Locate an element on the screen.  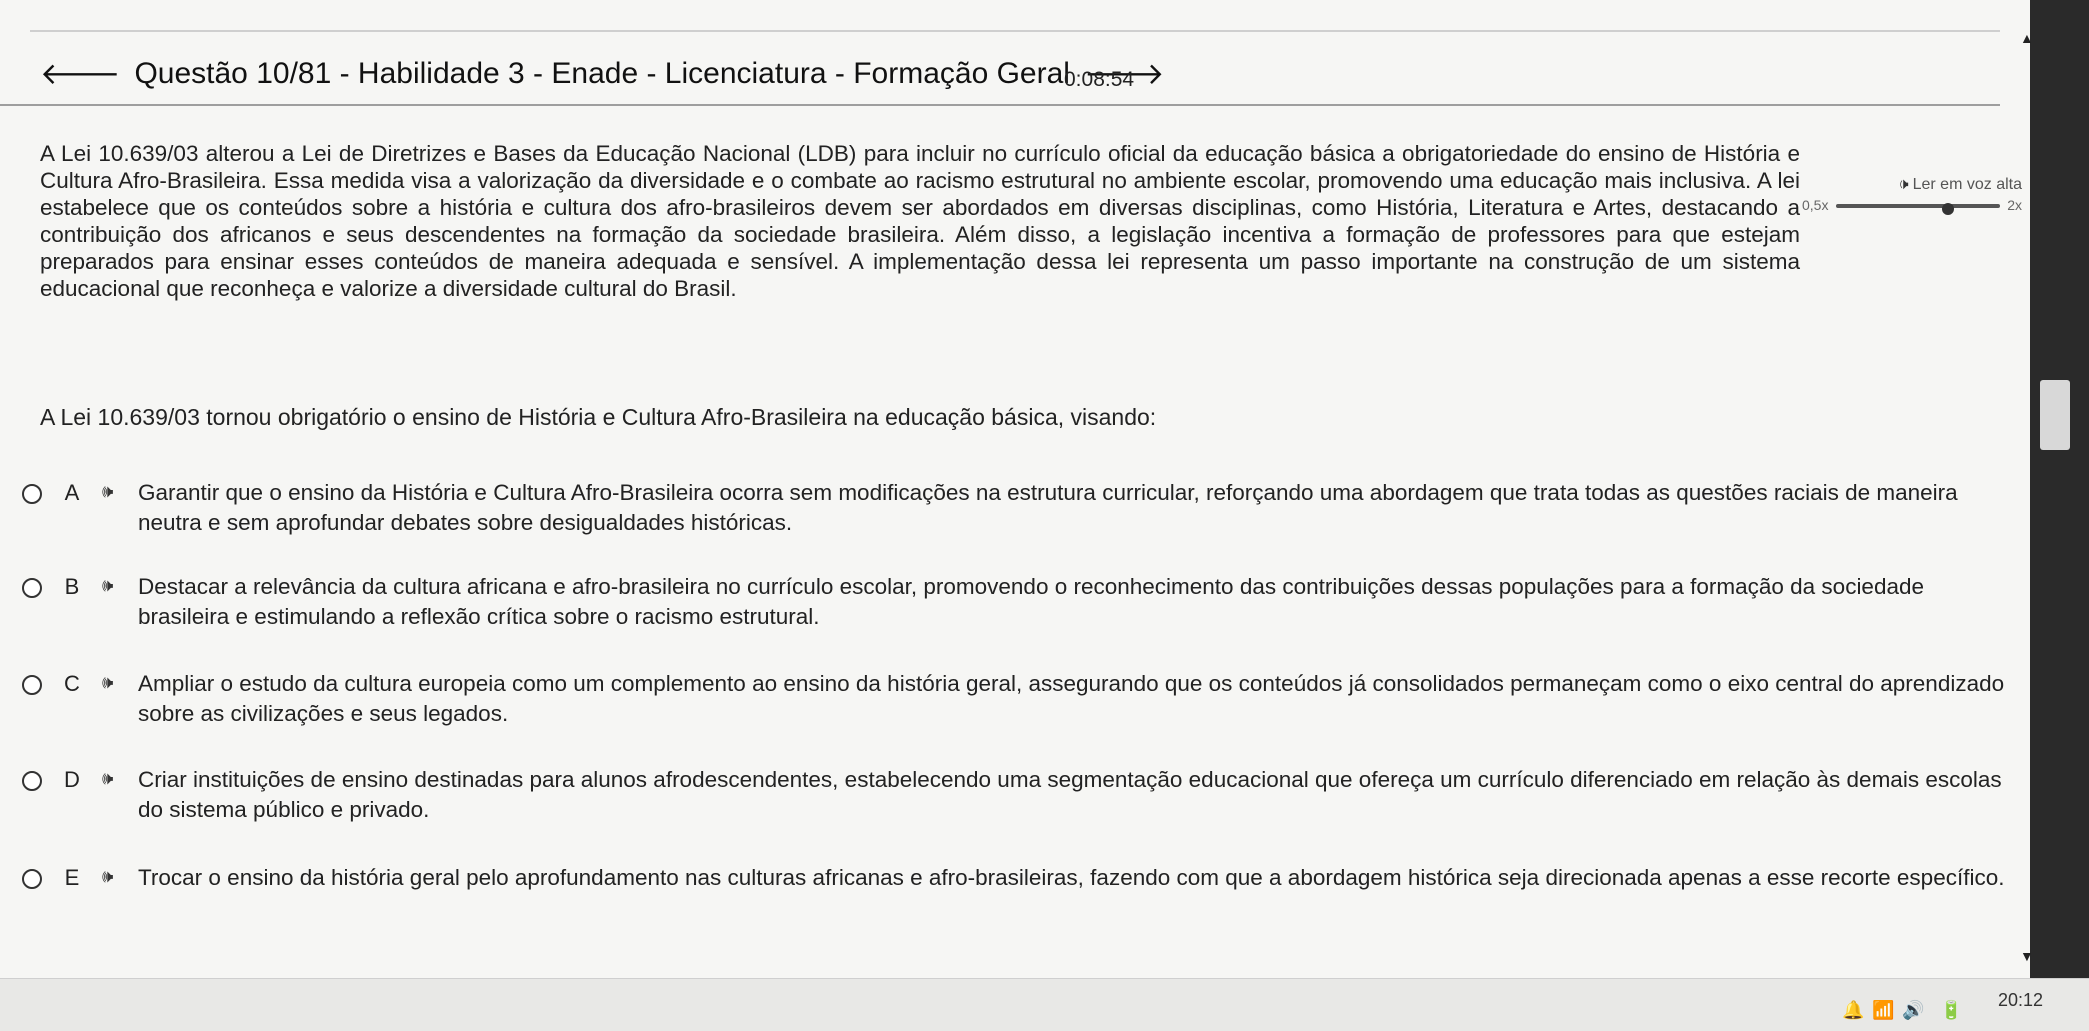
option-e-radio is located at coordinates (32, 879).